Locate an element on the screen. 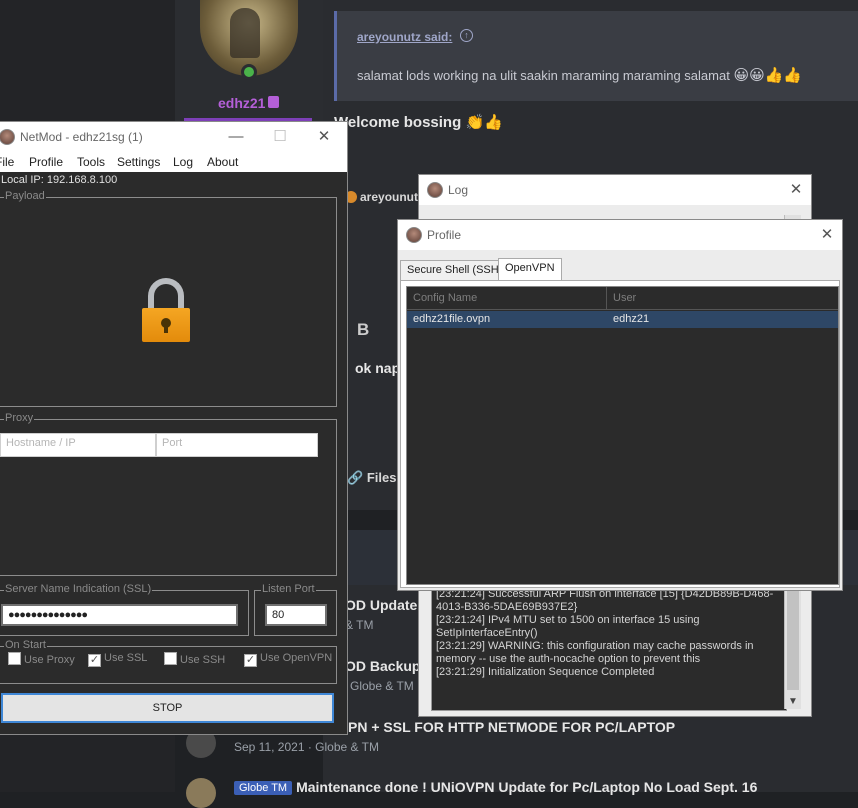 The width and height of the screenshot is (858, 808). thread-meta: Globe & TM is located at coordinates (382, 686).